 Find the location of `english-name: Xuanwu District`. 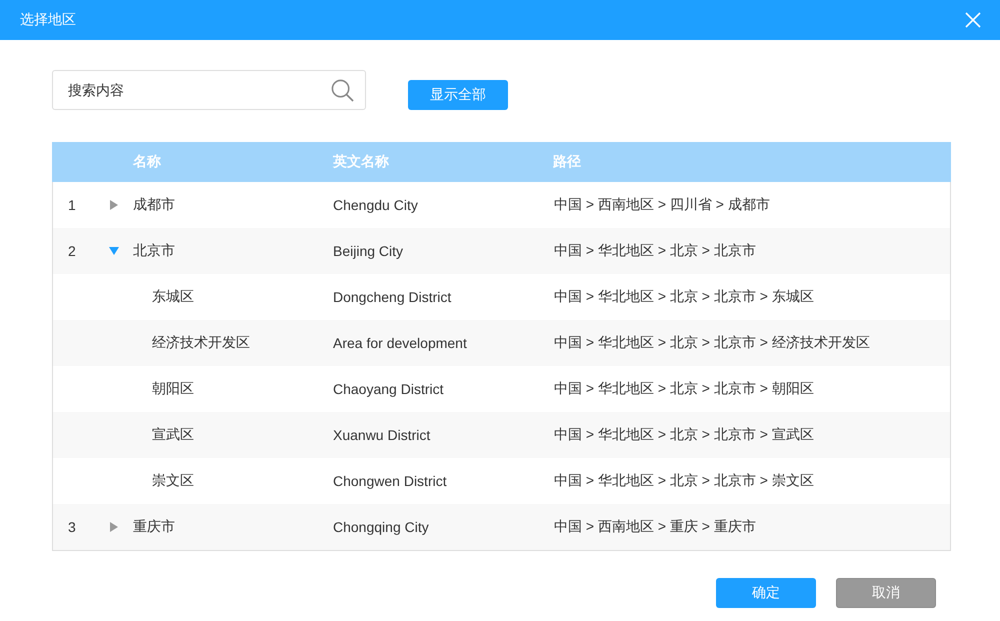

english-name: Xuanwu District is located at coordinates (381, 435).